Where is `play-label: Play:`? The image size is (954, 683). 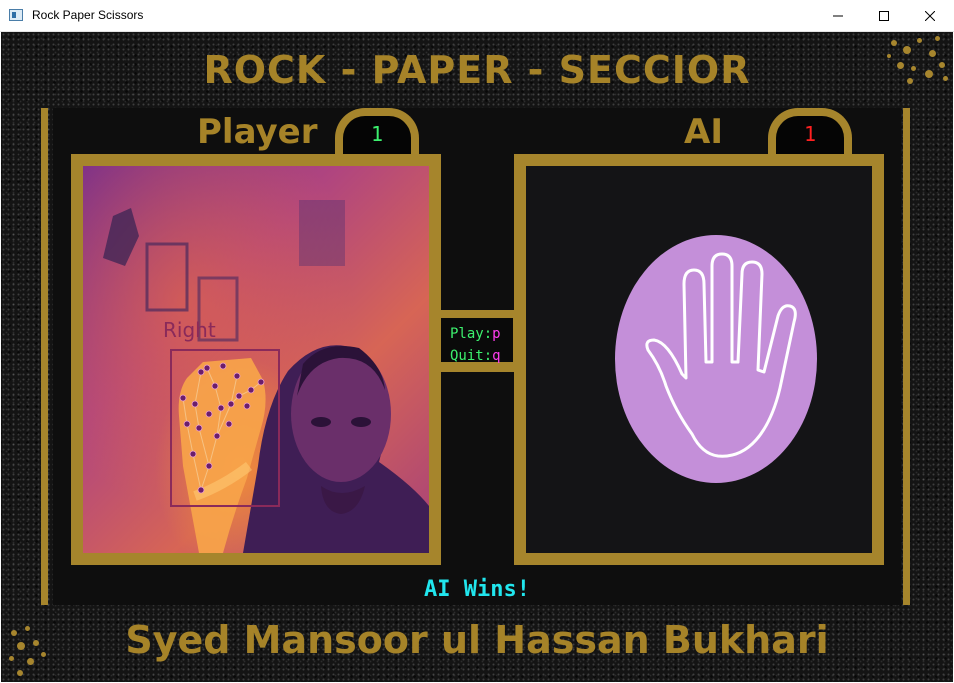
play-label: Play: is located at coordinates (471, 334).